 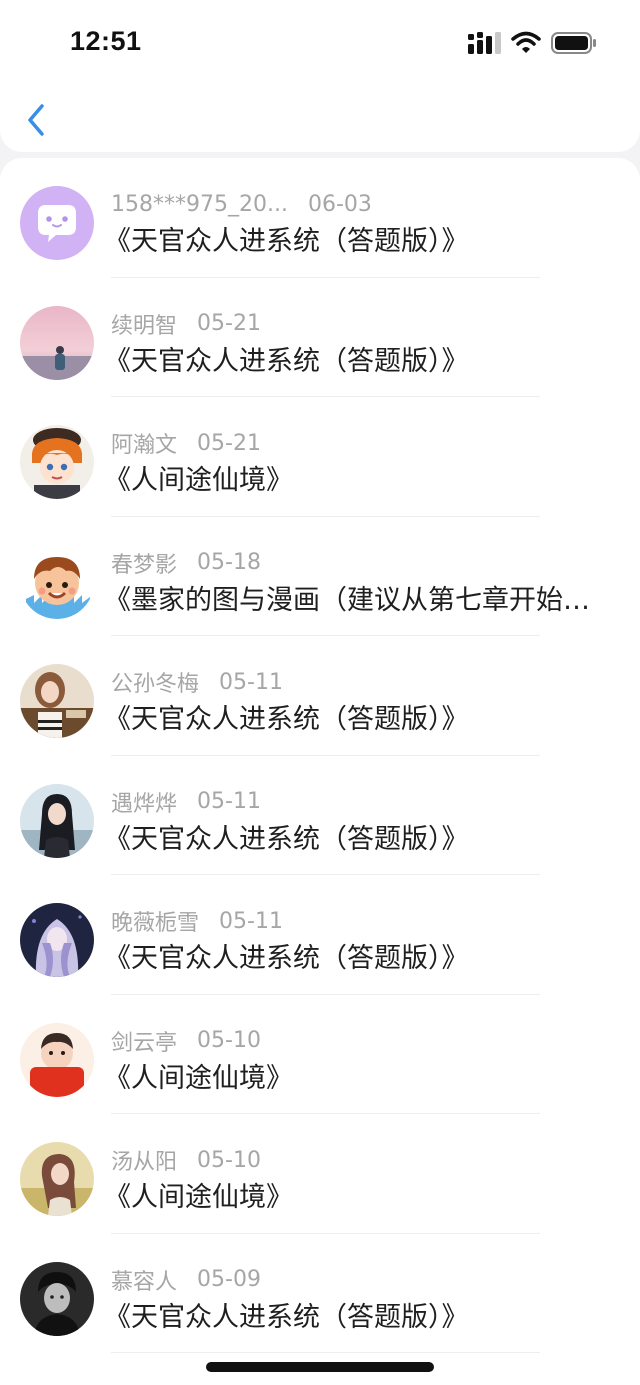 What do you see at coordinates (320, 576) in the screenshot?
I see `list-item: 春梦影 05-18 《墨家的图与漫画（建议从第七章开始阅读）》` at bounding box center [320, 576].